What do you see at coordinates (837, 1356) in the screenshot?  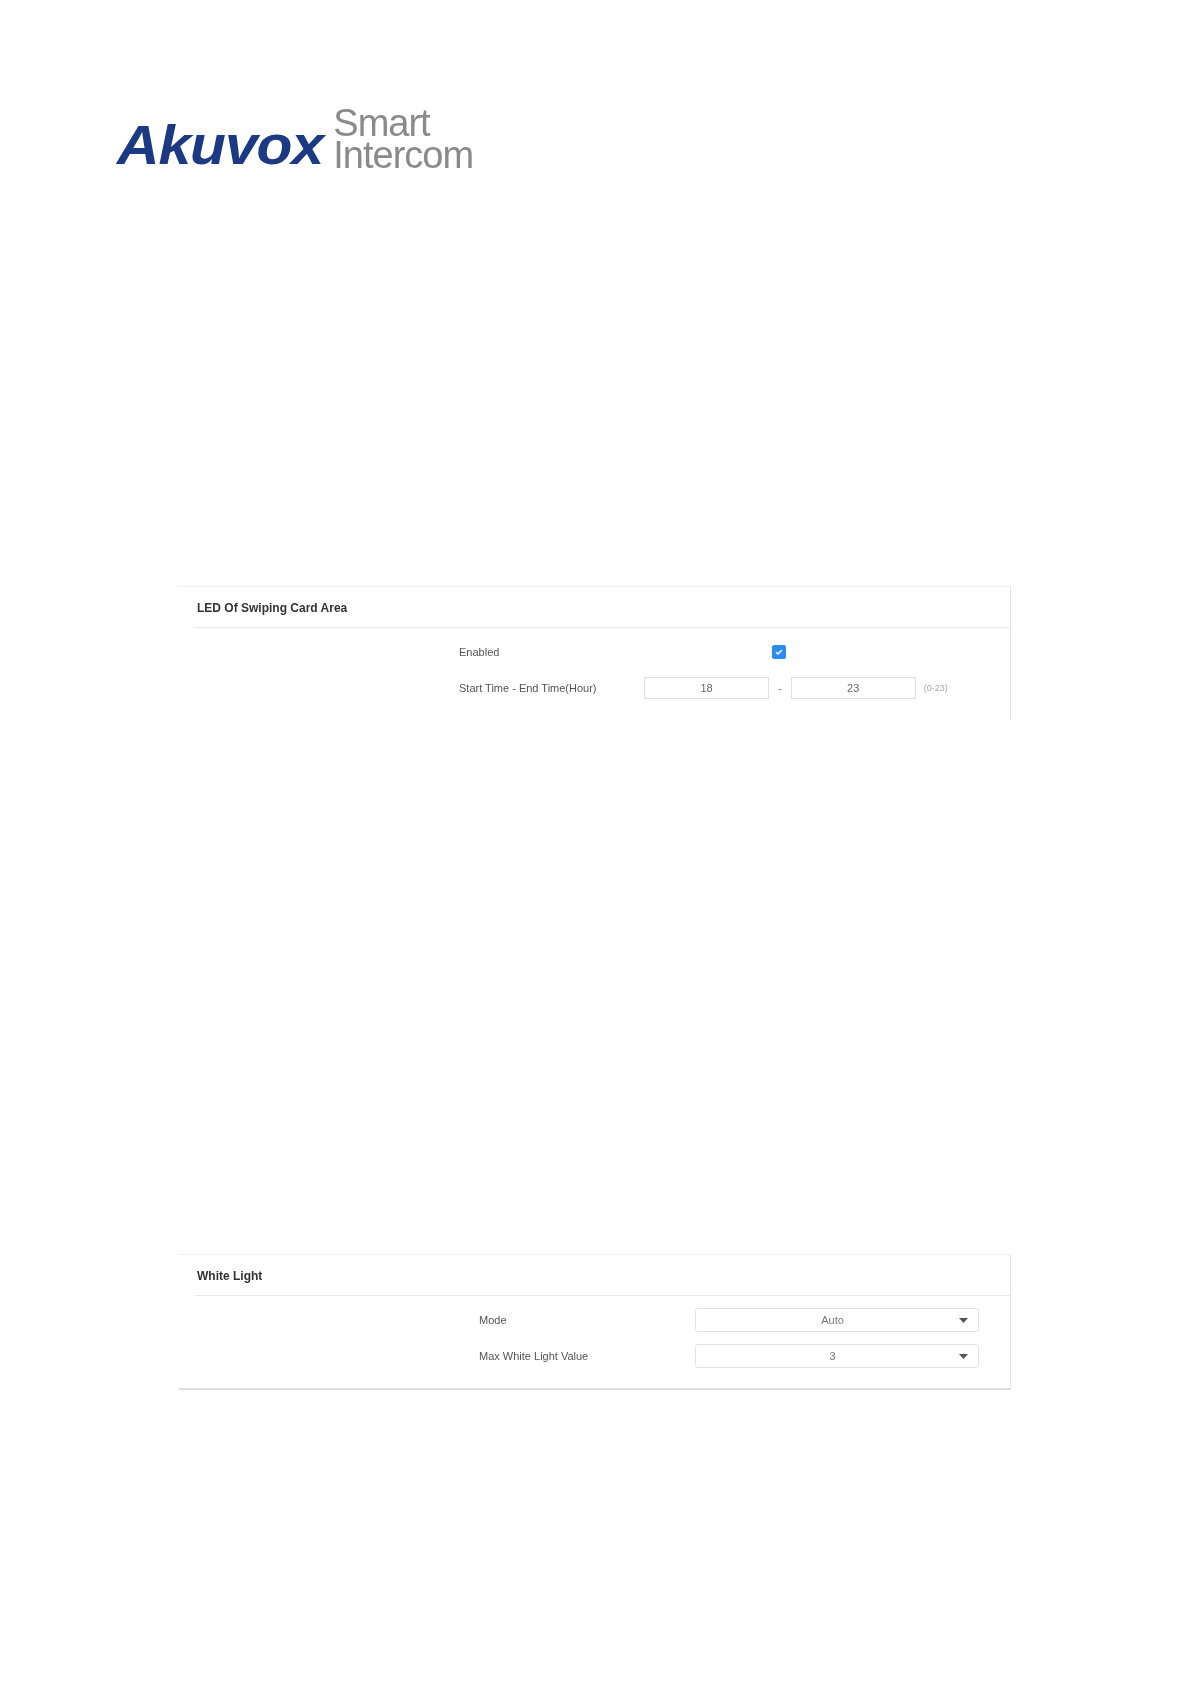 I see `dropdown-select: 3` at bounding box center [837, 1356].